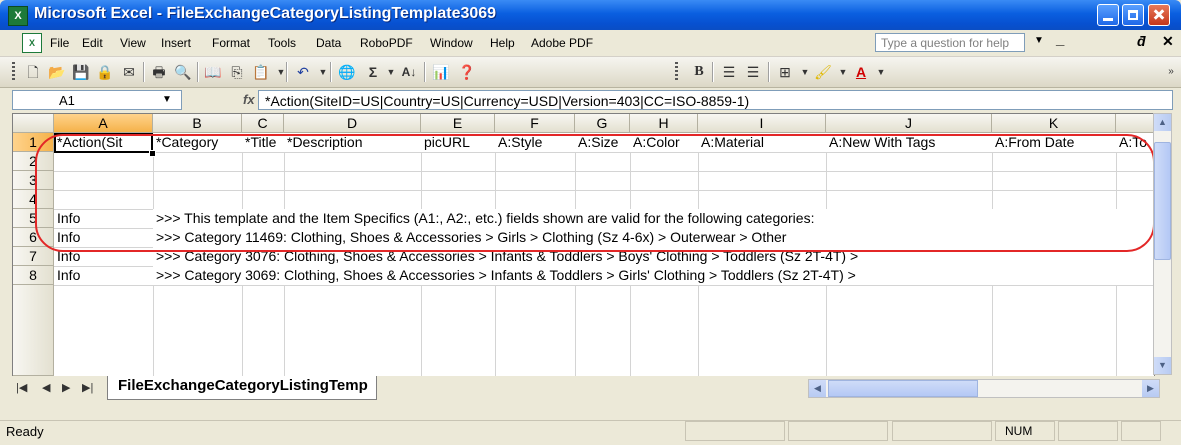 This screenshot has height=445, width=1181. What do you see at coordinates (909, 142) in the screenshot?
I see `table-cell: A:New With Tags` at bounding box center [909, 142].